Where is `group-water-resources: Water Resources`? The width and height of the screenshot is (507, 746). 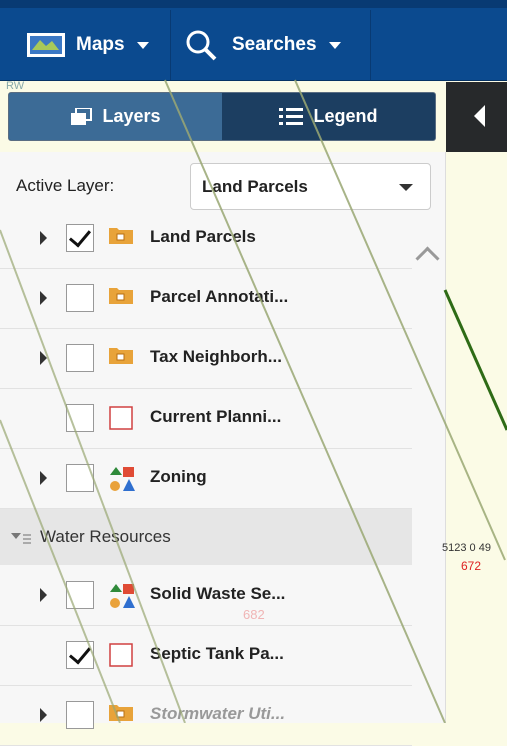
group-water-resources: Water Resources is located at coordinates (206, 537).